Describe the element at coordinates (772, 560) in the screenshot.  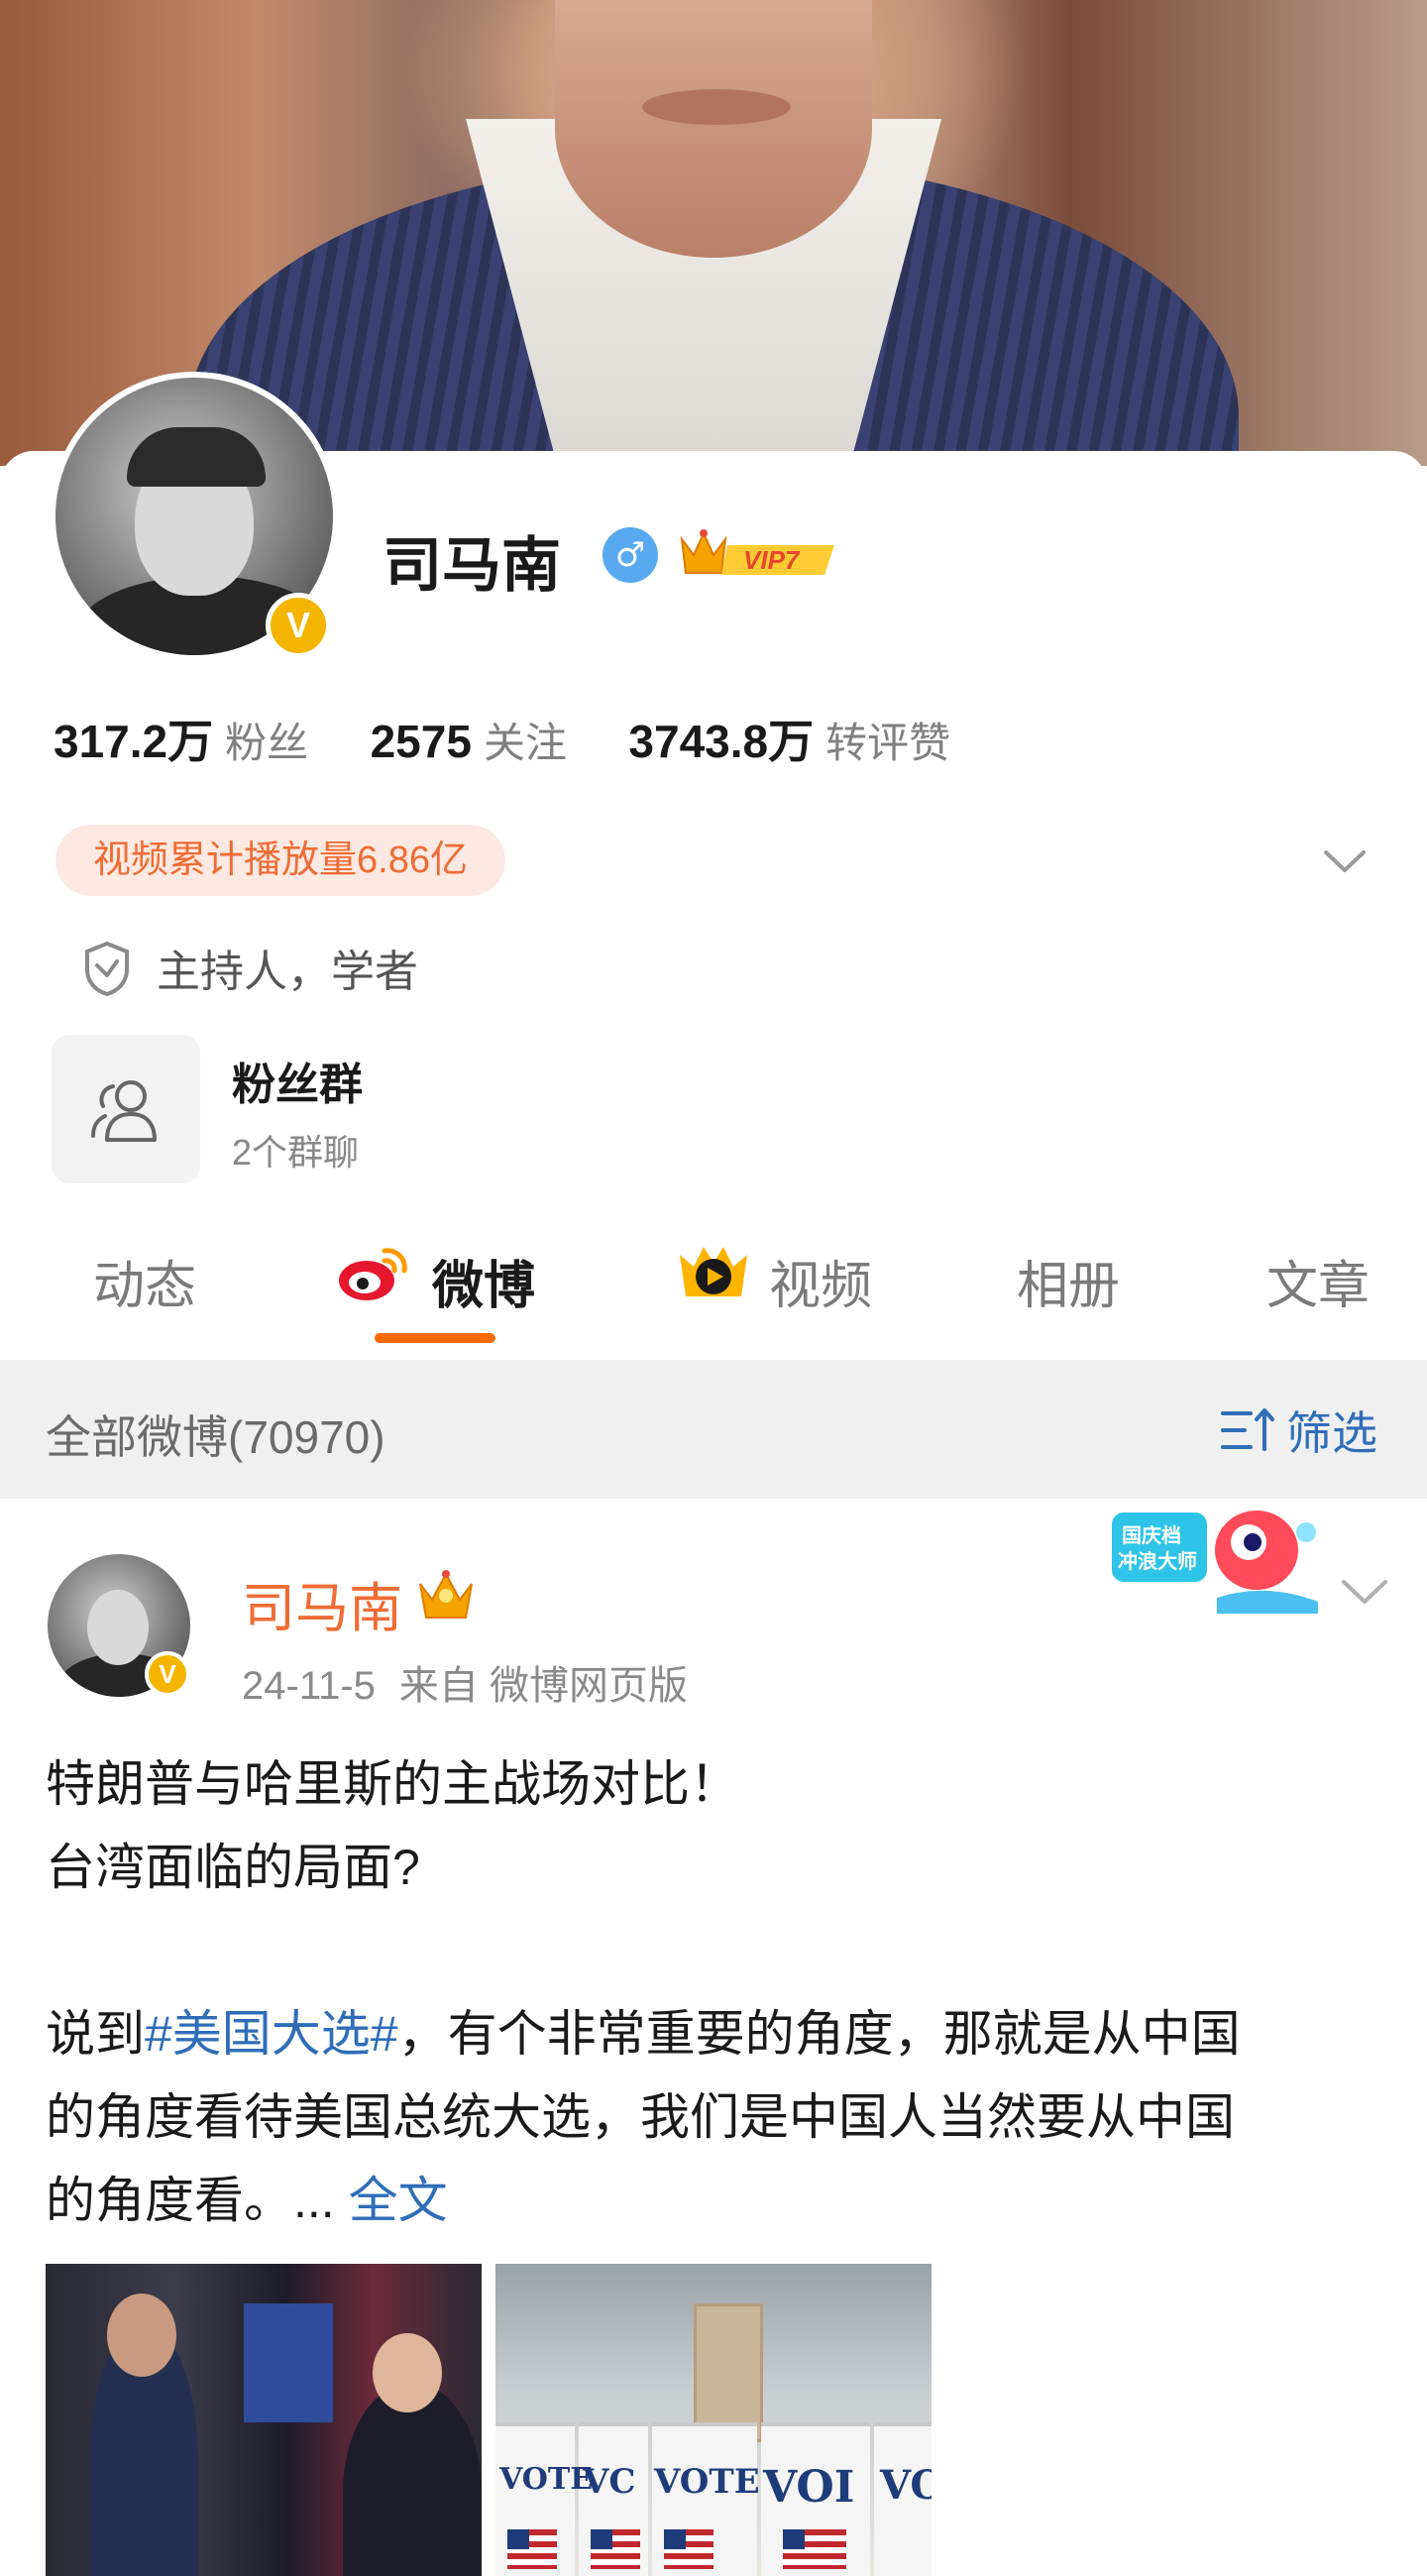
I see `vip-badge-text: VIP7` at that location.